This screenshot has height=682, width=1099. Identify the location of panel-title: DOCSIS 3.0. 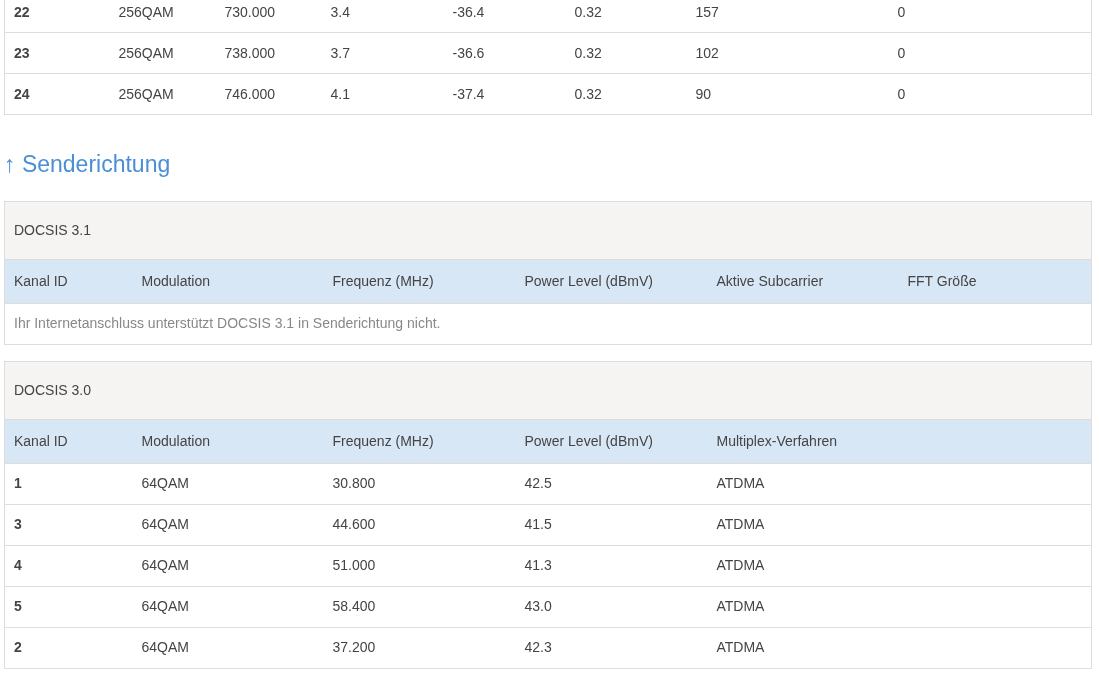
(548, 389).